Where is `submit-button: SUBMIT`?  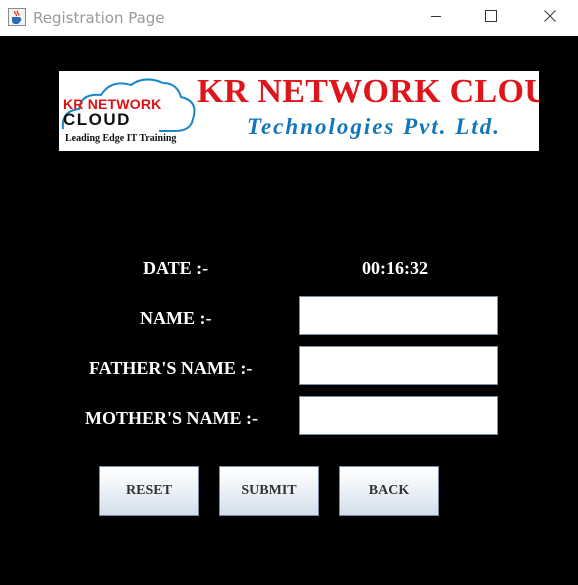
submit-button: SUBMIT is located at coordinates (269, 491).